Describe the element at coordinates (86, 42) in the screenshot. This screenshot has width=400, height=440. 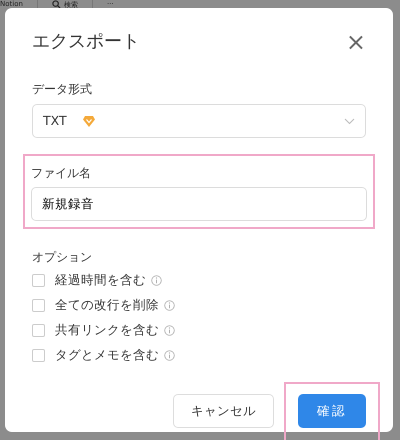
I see `dialog-title: エクスポート` at that location.